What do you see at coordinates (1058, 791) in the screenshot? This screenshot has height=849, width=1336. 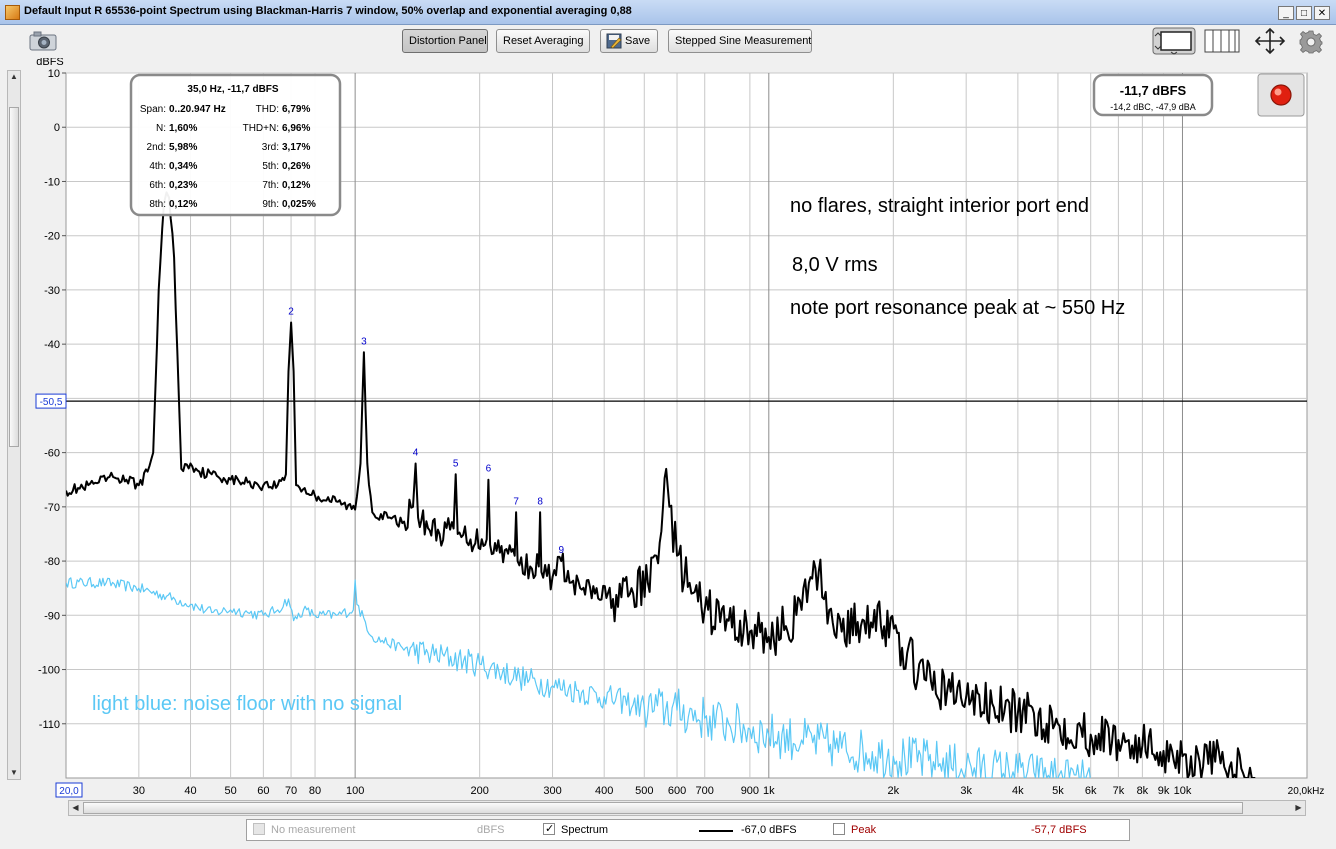 I see `x-tick-label: 5k` at bounding box center [1058, 791].